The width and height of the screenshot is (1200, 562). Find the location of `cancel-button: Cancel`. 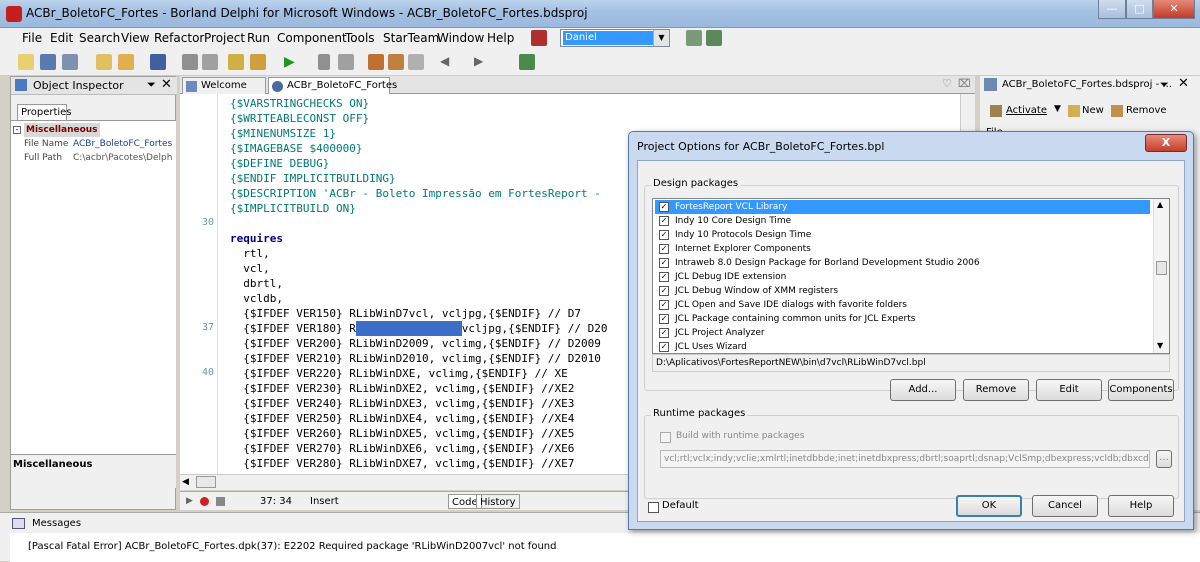

cancel-button: Cancel is located at coordinates (1065, 506).